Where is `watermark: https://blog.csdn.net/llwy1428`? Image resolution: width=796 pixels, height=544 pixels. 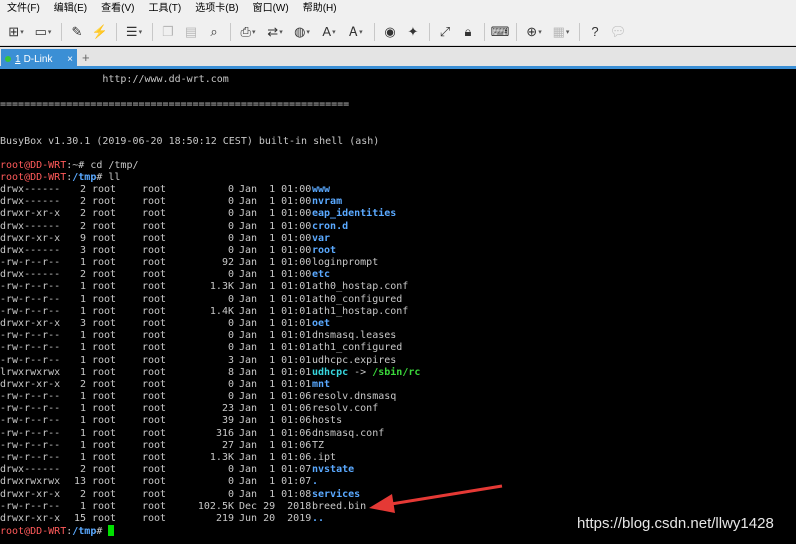 watermark: https://blog.csdn.net/llwy1428 is located at coordinates (675, 523).